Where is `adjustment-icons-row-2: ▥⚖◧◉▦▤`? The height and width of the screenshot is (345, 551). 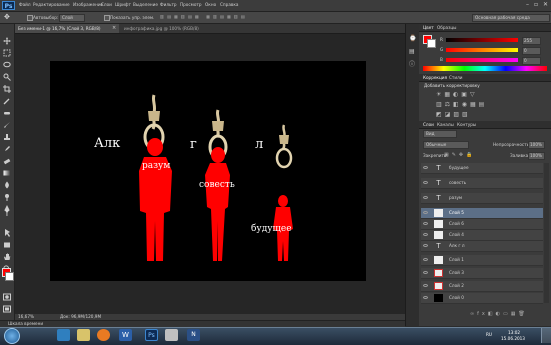 adjustment-icons-row-2: ▥⚖◧◉▦▤ is located at coordinates (461, 105).